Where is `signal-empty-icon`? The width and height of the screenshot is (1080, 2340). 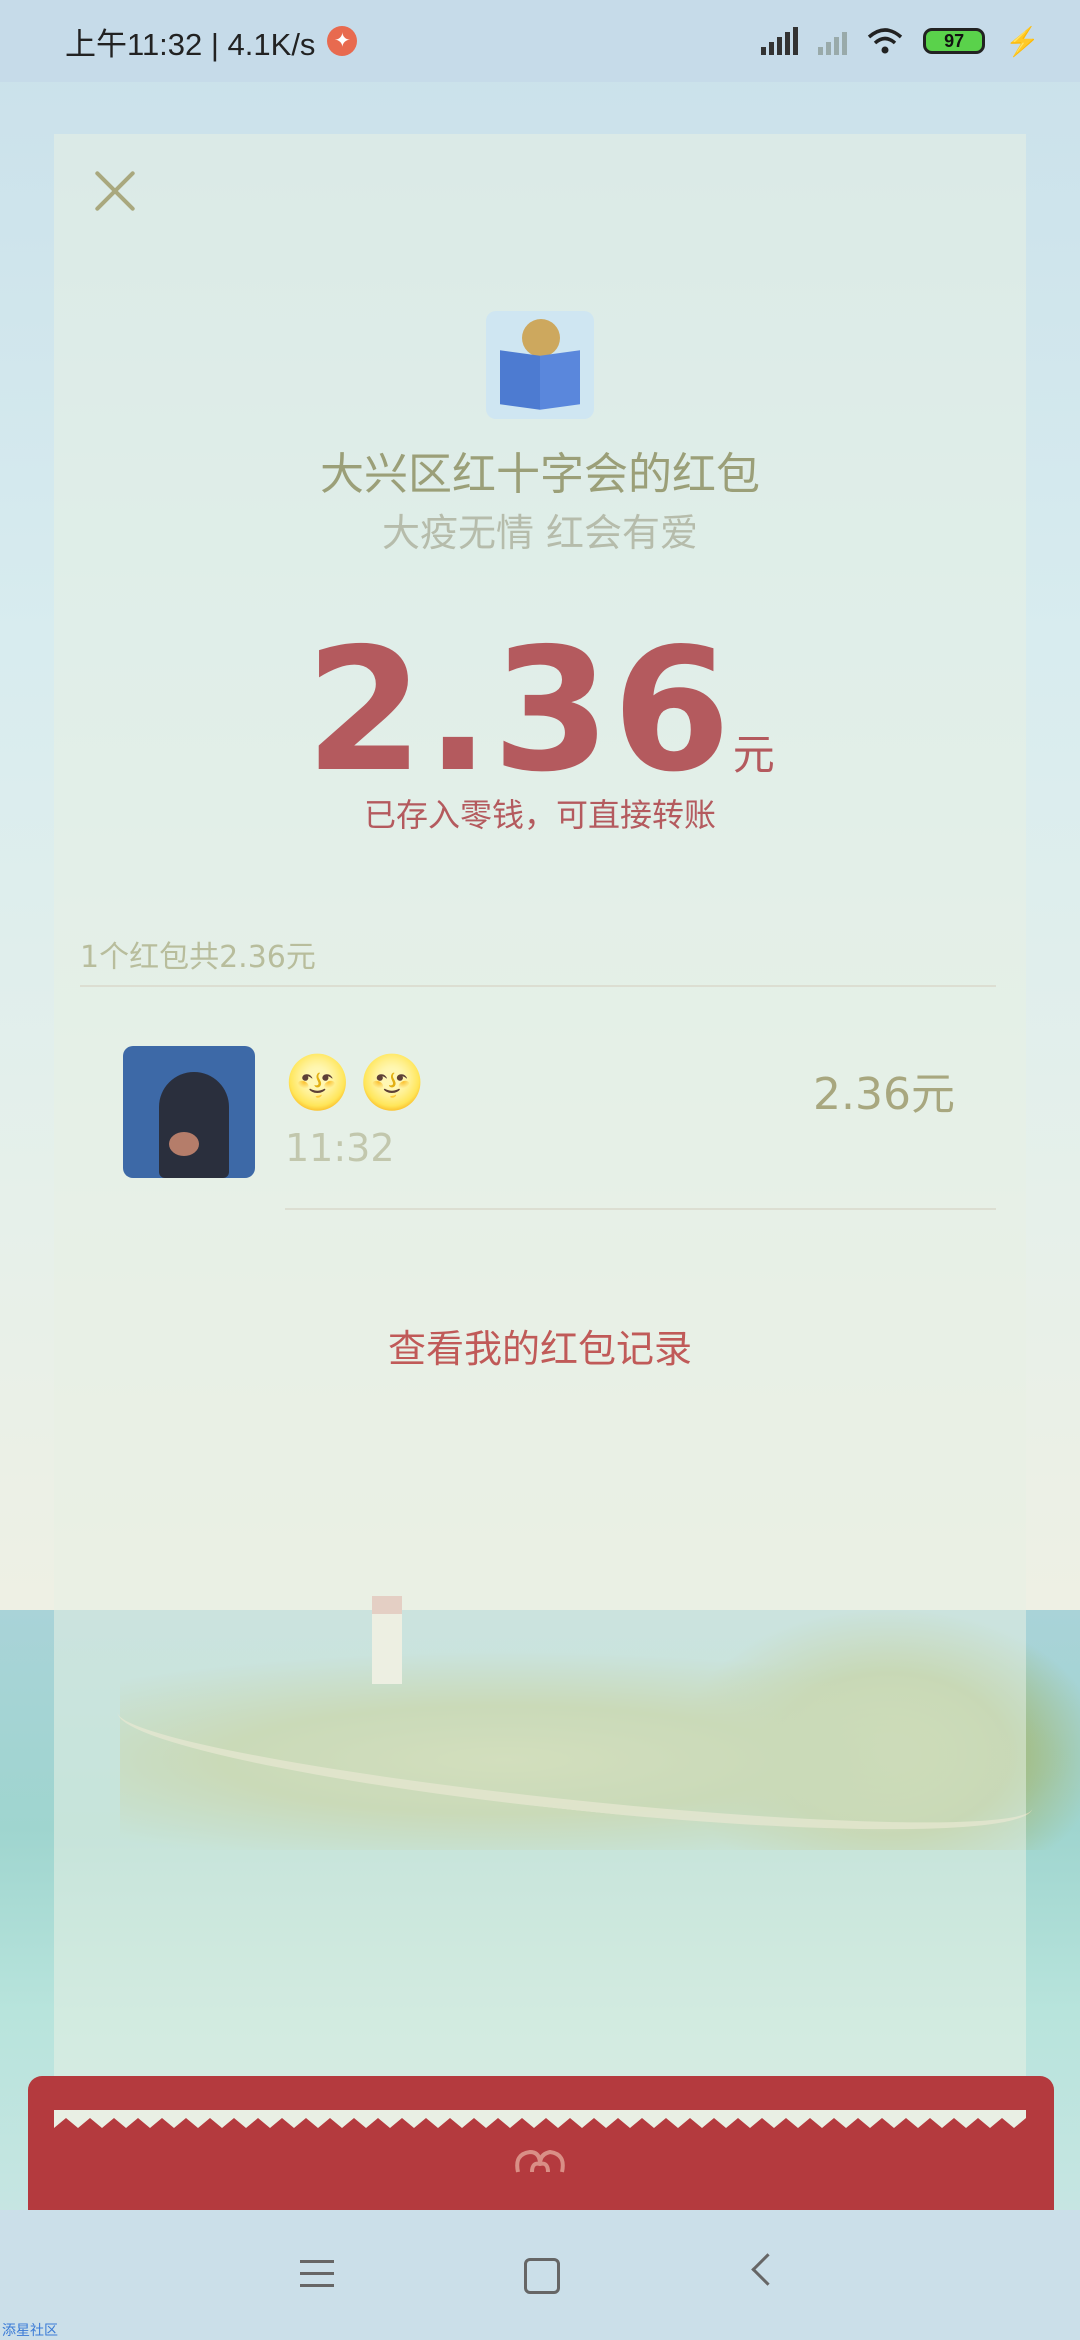
signal-empty-icon is located at coordinates (833, 41).